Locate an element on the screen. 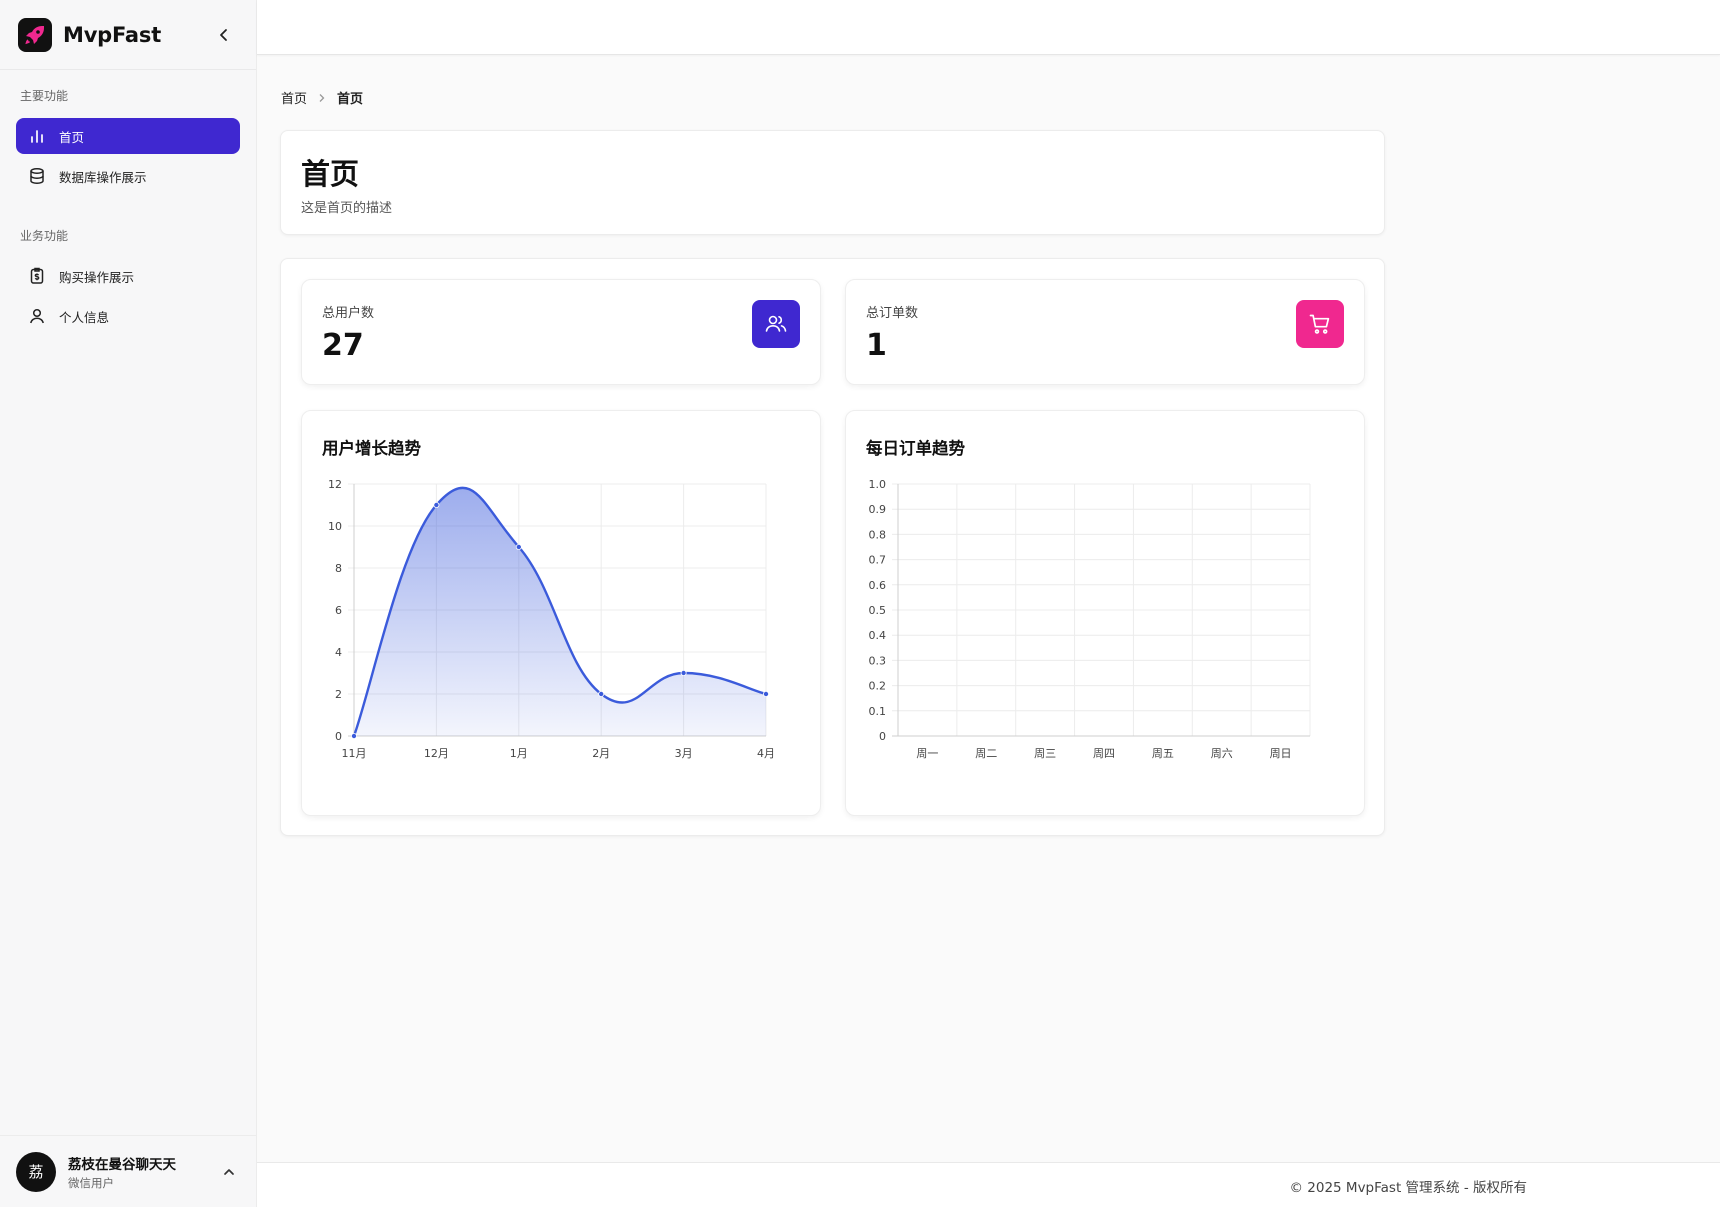  user-growth-chart: 0 2 4 6 8 10 12 11月 12月 1月 2月 3月 4月 is located at coordinates (551, 619).